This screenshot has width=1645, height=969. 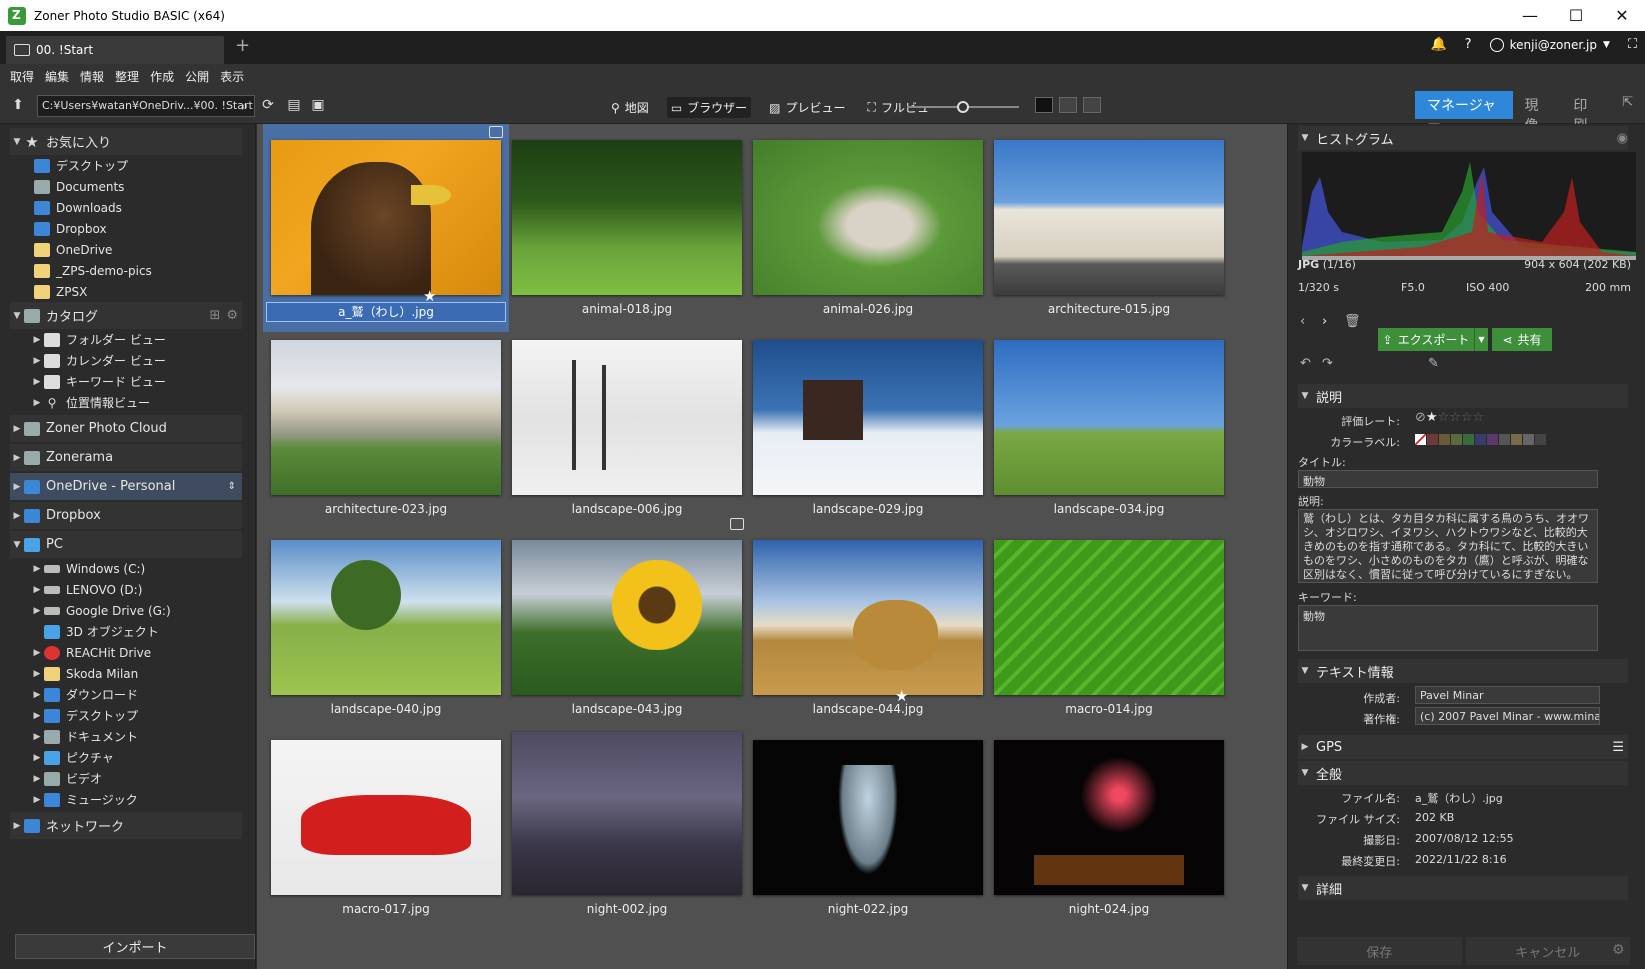 I want to click on toggle-icon: ◉, so click(x=1622, y=138).